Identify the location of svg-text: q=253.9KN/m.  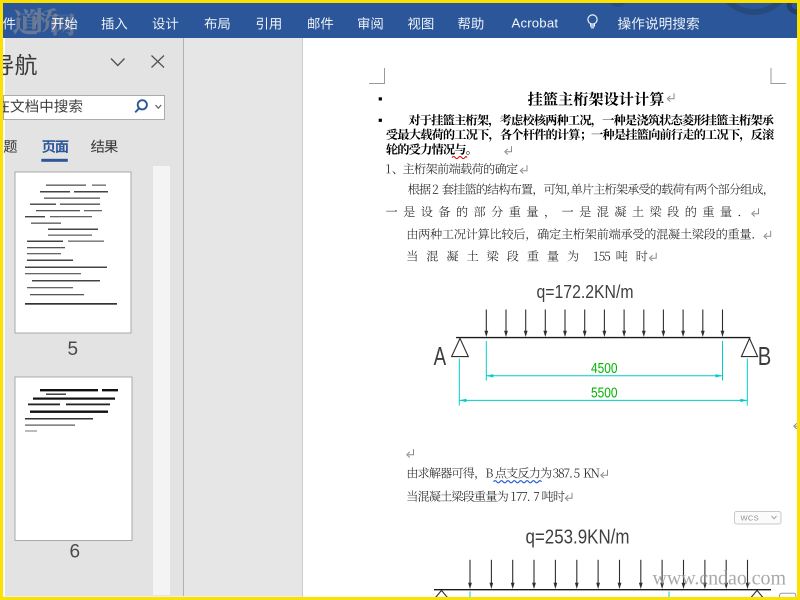
(578, 537).